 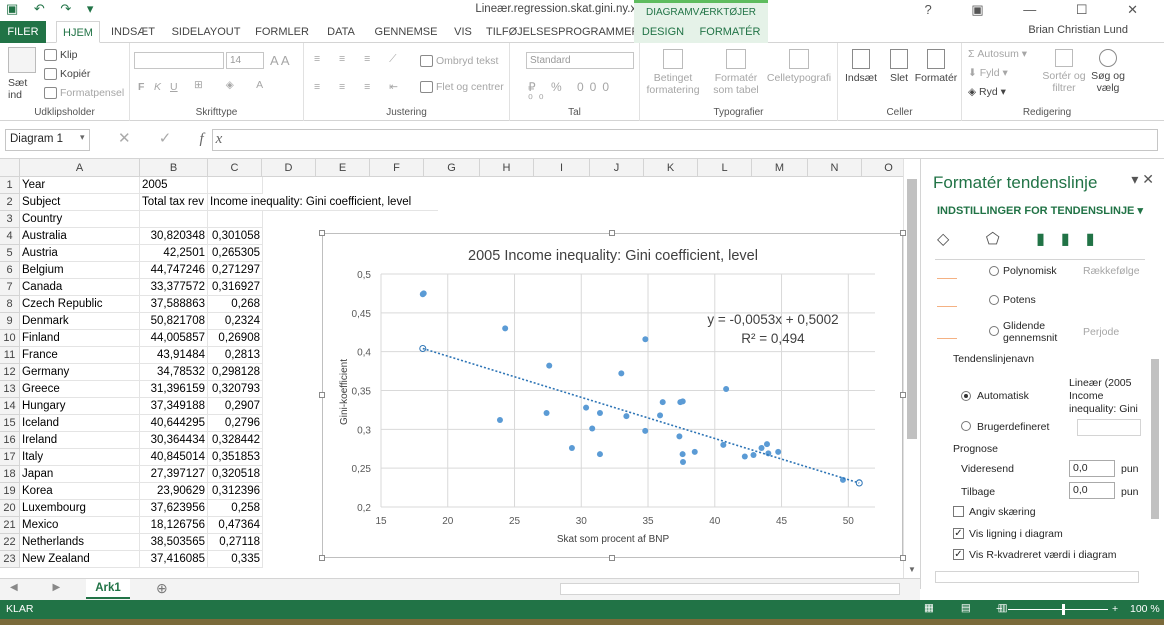 What do you see at coordinates (174, 406) in the screenshot?
I see `cell-b: 37,349188` at bounding box center [174, 406].